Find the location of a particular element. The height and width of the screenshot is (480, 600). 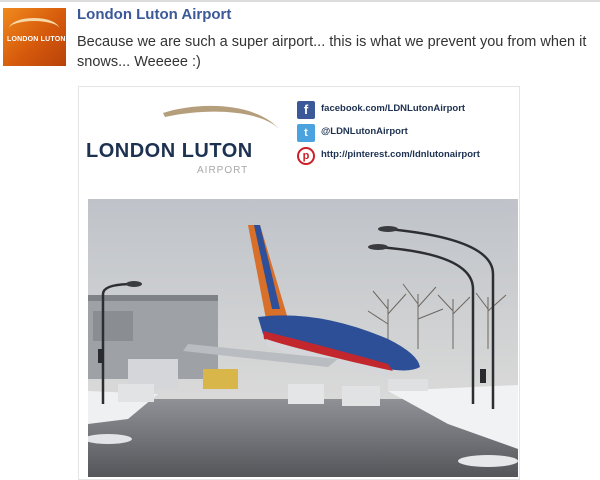

twitter-link-text: @LDNLutonAirport is located at coordinates (364, 131).